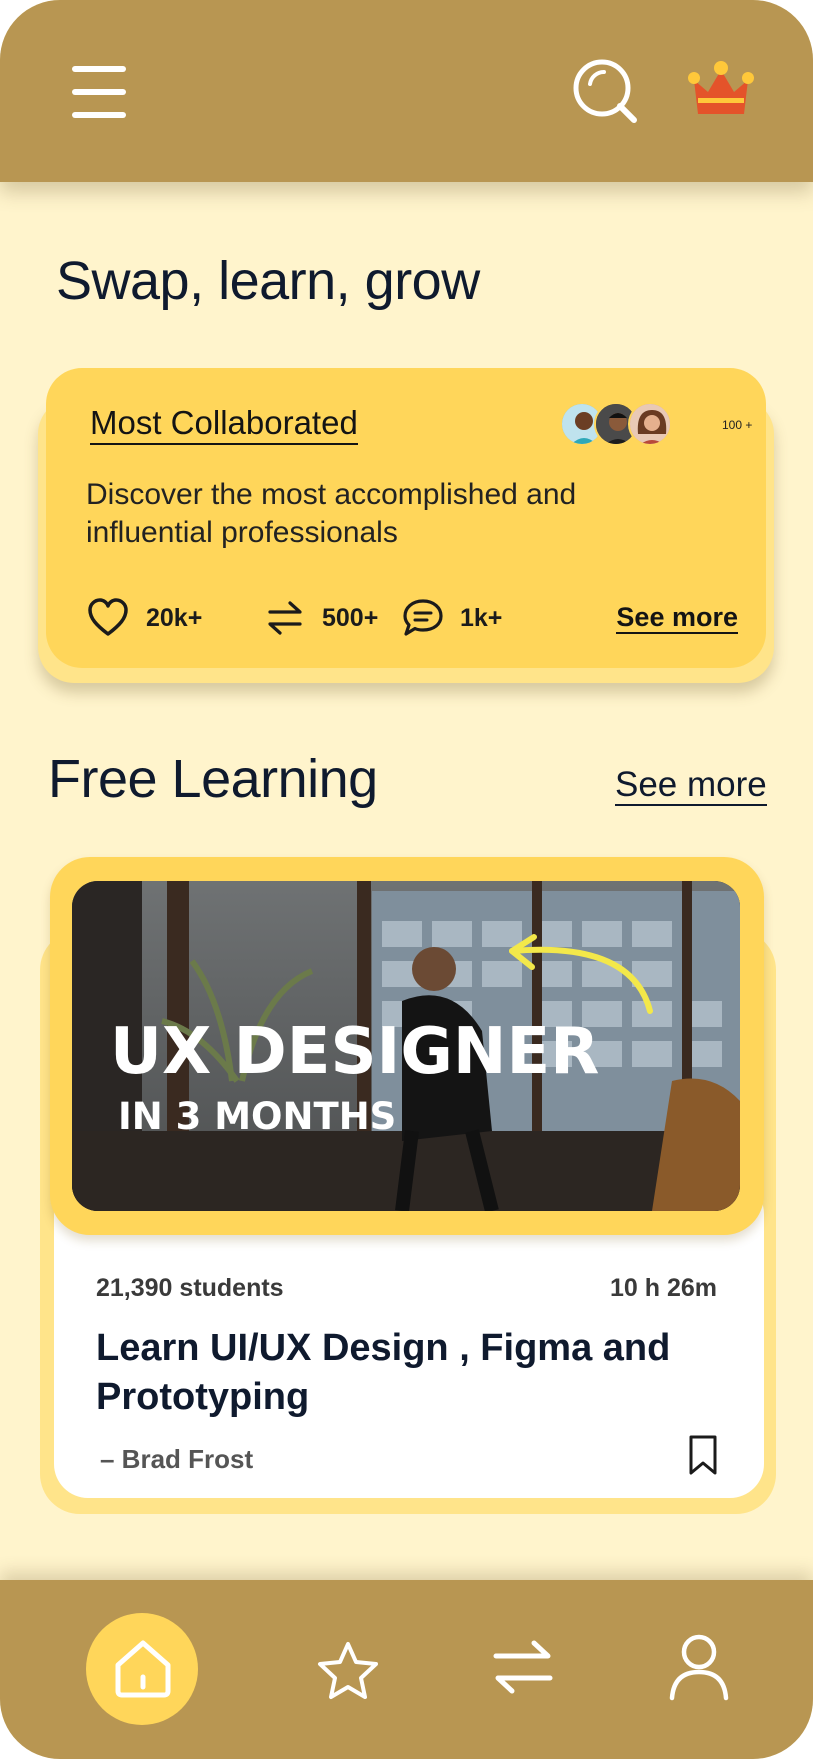 The width and height of the screenshot is (813, 1759). What do you see at coordinates (354, 1052) in the screenshot?
I see `thumbnail-headline: UX DESIGNER` at bounding box center [354, 1052].